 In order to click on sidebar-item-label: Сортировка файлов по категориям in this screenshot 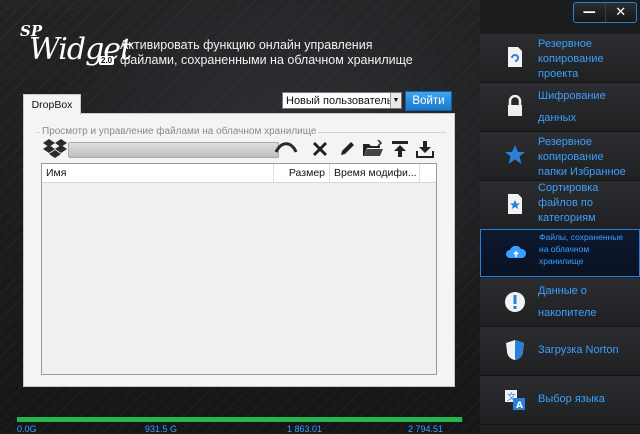, I will do `click(588, 203)`.